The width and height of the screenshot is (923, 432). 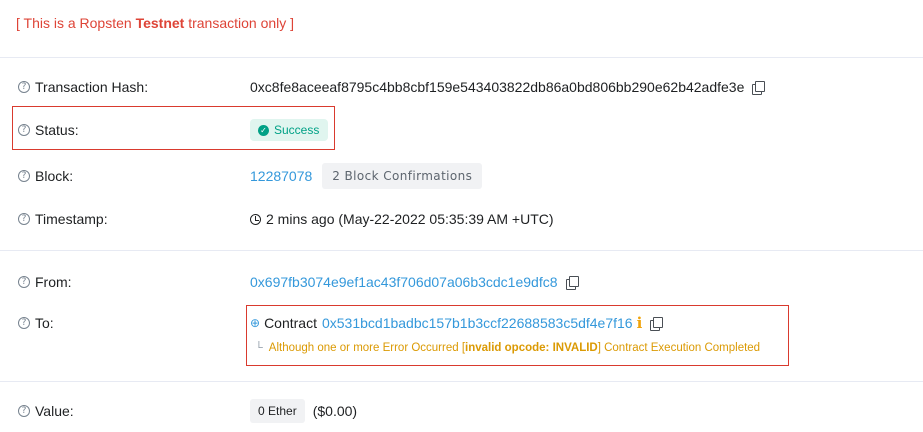 What do you see at coordinates (173, 128) in the screenshot?
I see `status-highlight-box` at bounding box center [173, 128].